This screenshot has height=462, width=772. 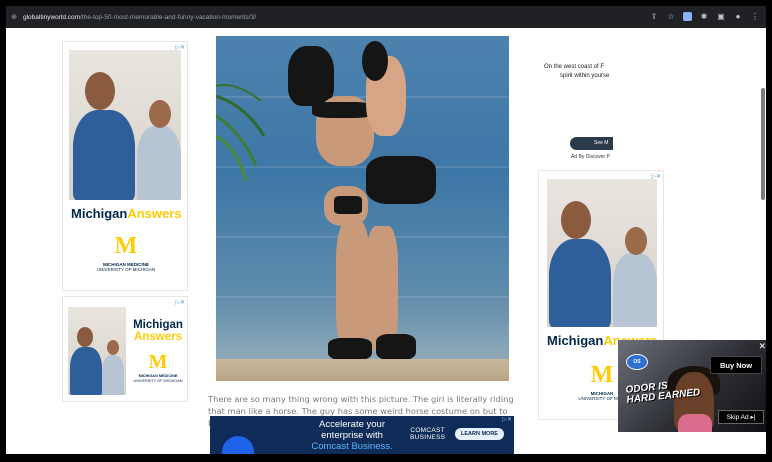 I want to click on toolbar-icons: ⇪ ☆ ✱ ▣ ● ⋮, so click(x=704, y=16).